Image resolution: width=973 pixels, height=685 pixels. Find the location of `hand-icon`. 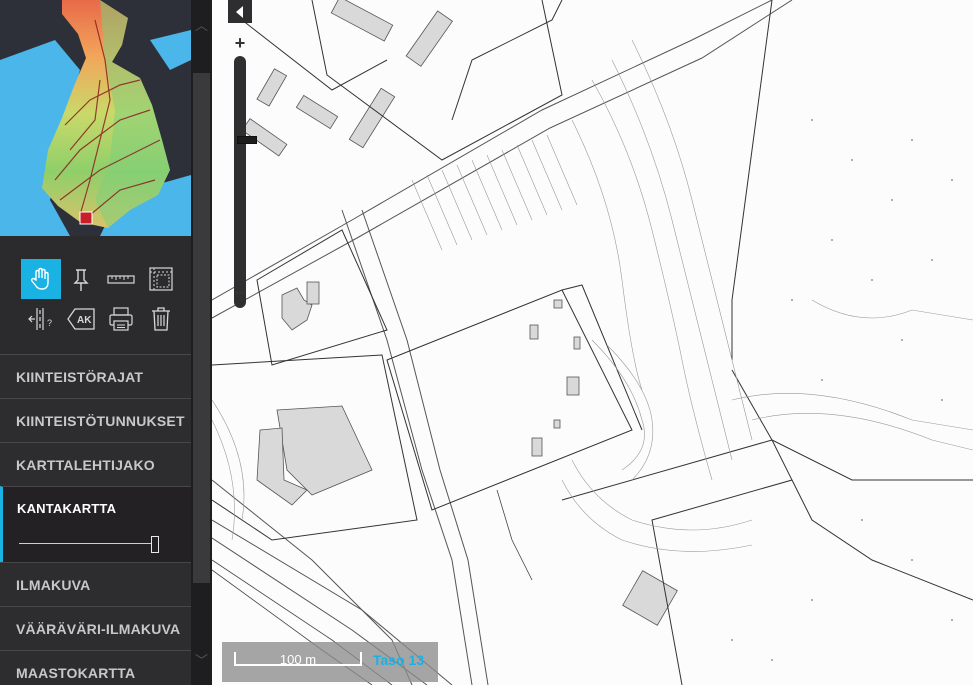

hand-icon is located at coordinates (39, 278).